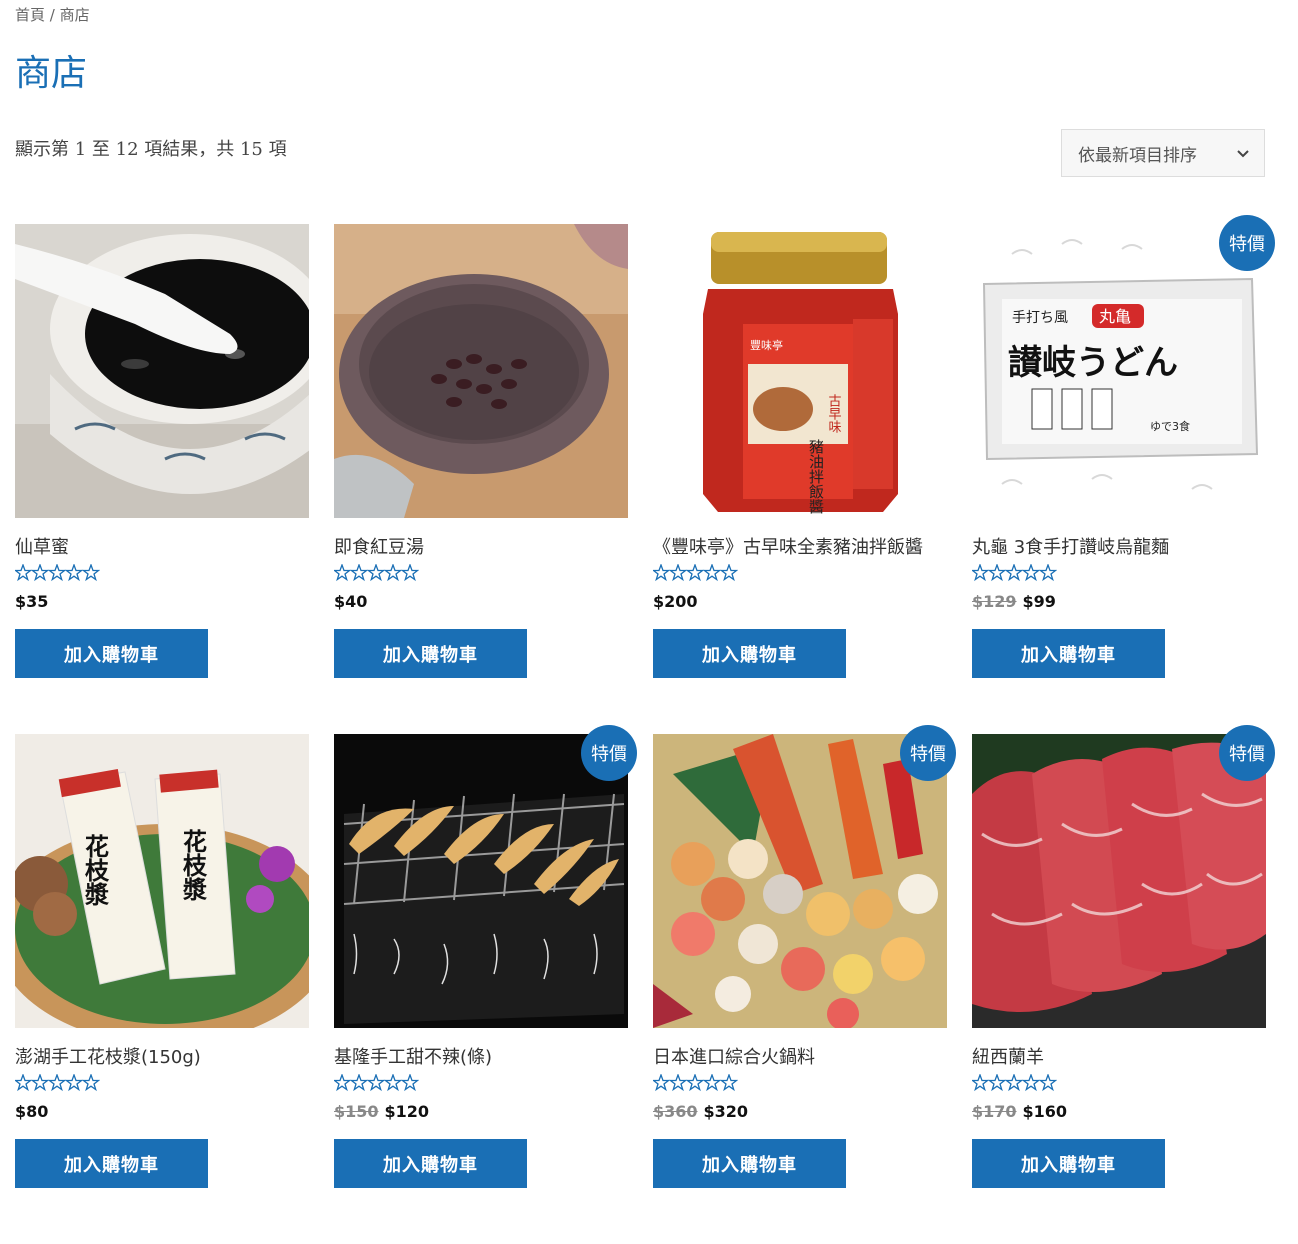 This screenshot has height=1244, width=1298. I want to click on regular-price: $360, so click(675, 1111).